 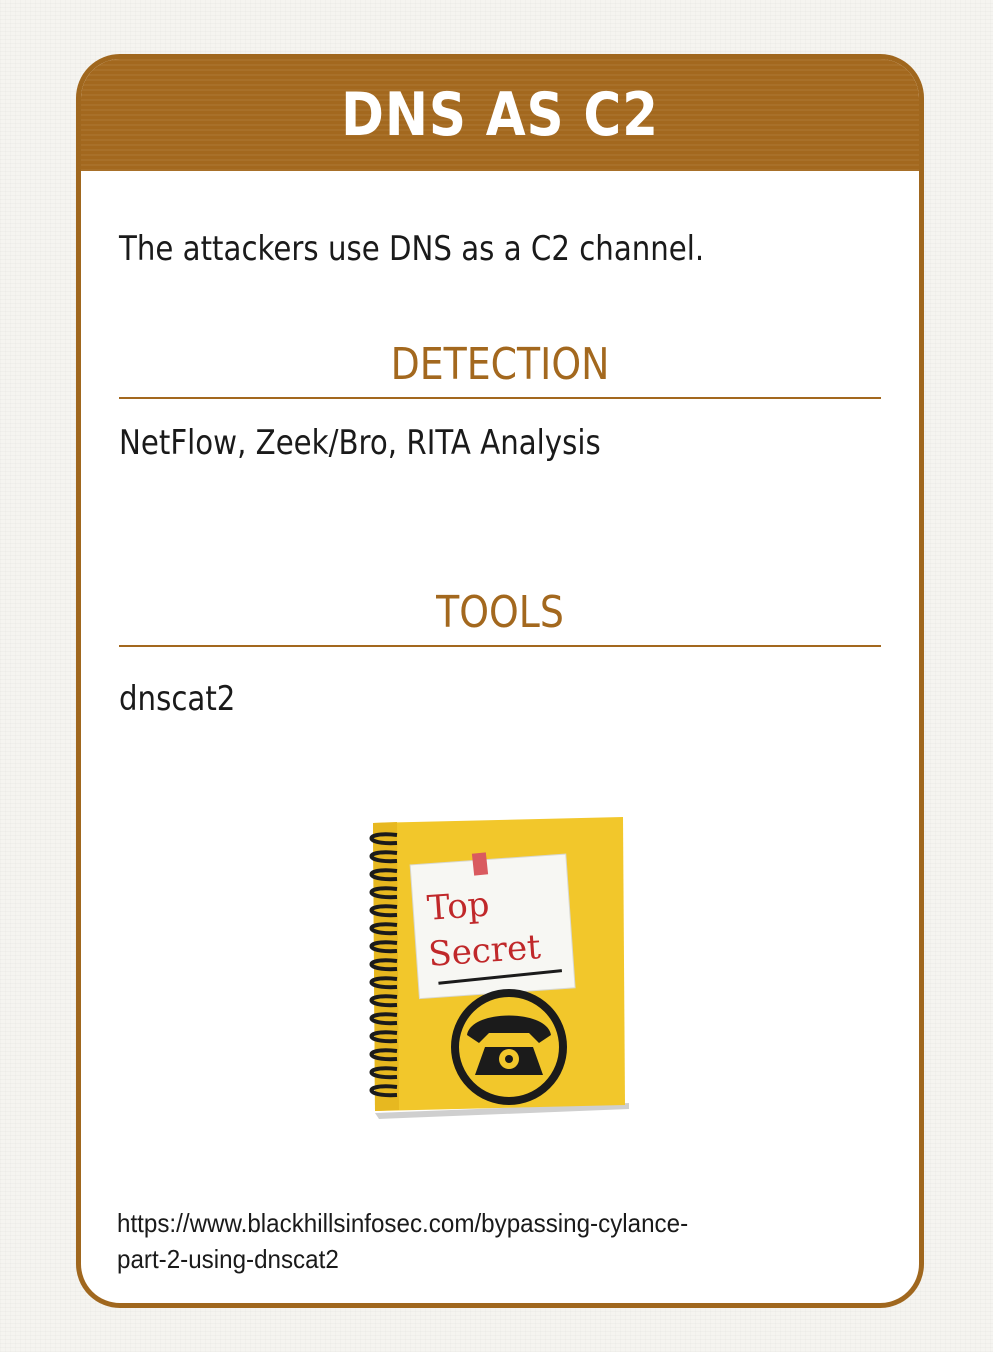 What do you see at coordinates (177, 699) in the screenshot?
I see `tools-body: dnscat2` at bounding box center [177, 699].